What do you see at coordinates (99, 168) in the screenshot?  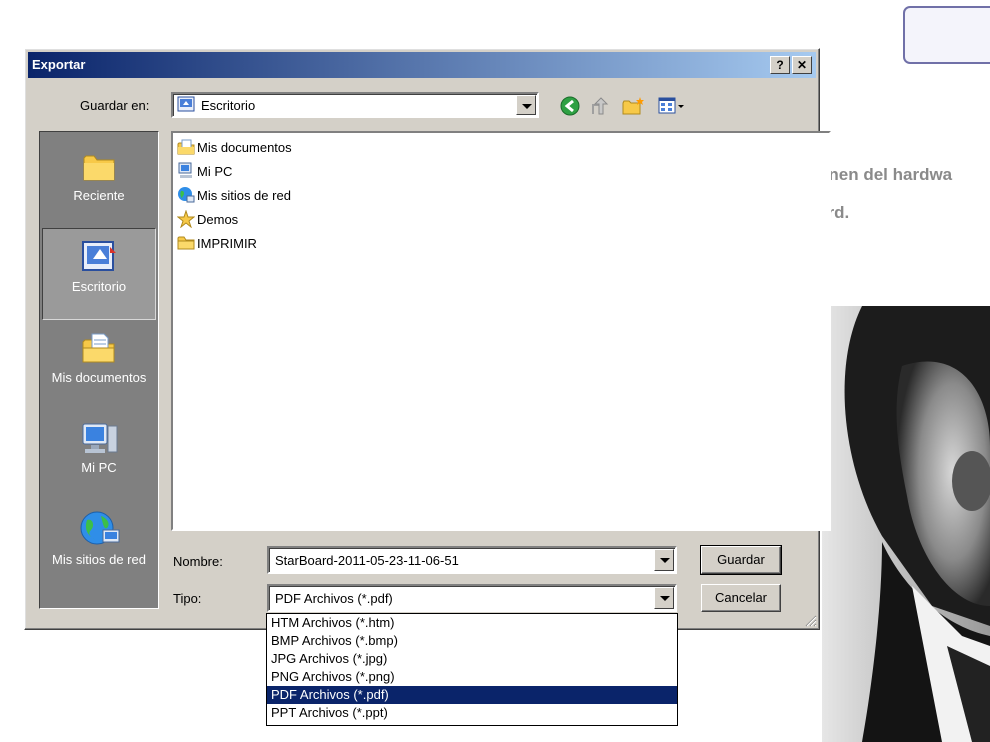 I see `recent-folder-icon` at bounding box center [99, 168].